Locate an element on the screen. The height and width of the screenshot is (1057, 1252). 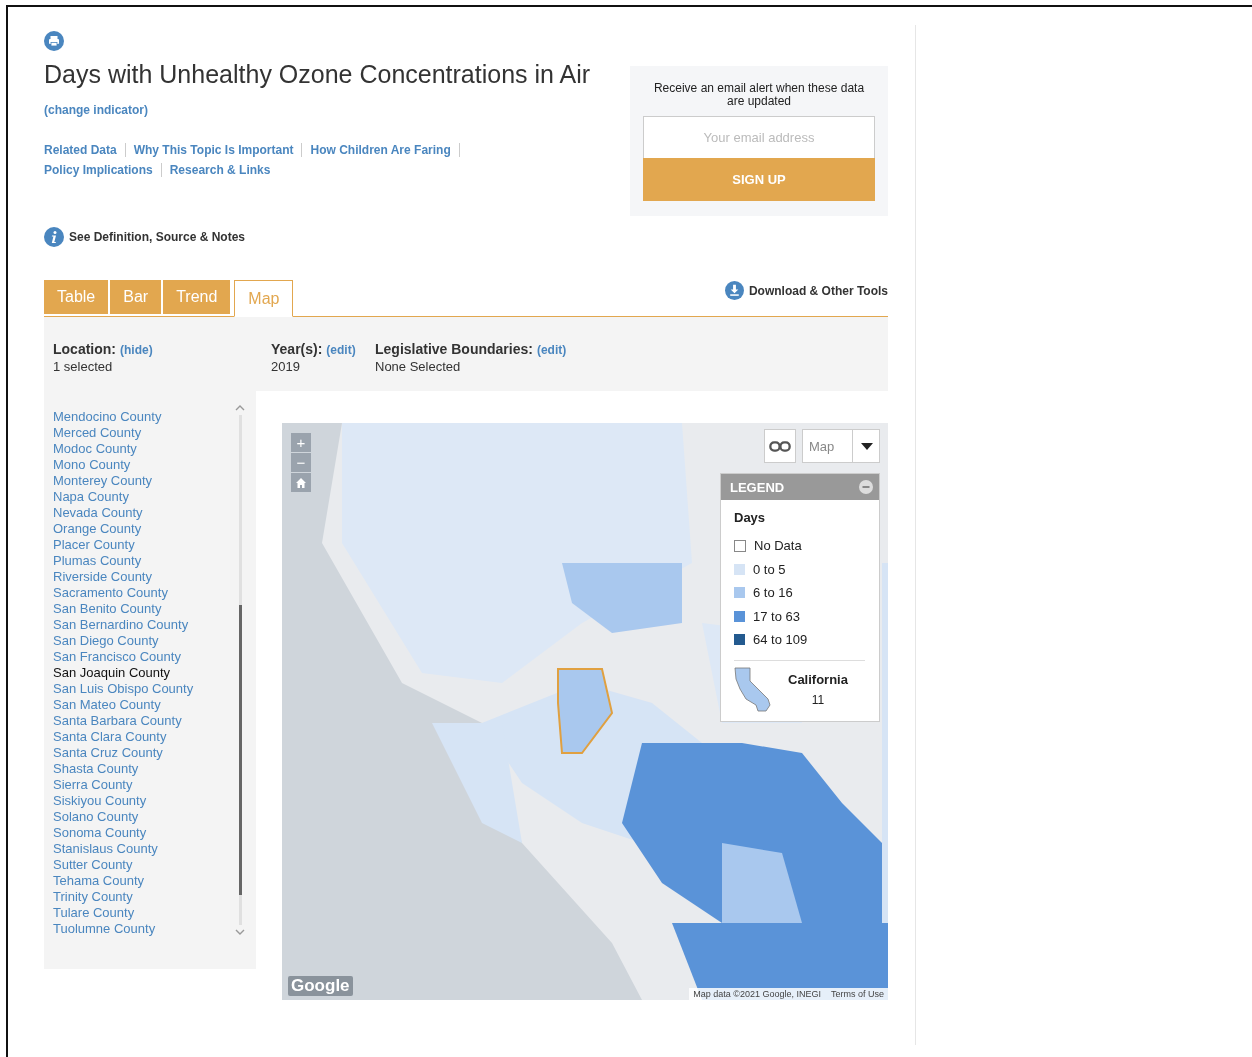
location-item: Riverside County is located at coordinates (144, 577).